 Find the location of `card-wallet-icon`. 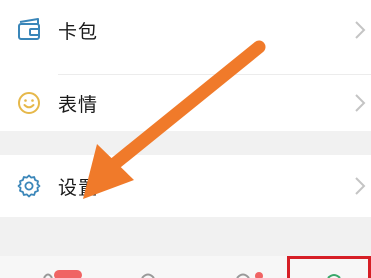

card-wallet-icon is located at coordinates (29, 30).